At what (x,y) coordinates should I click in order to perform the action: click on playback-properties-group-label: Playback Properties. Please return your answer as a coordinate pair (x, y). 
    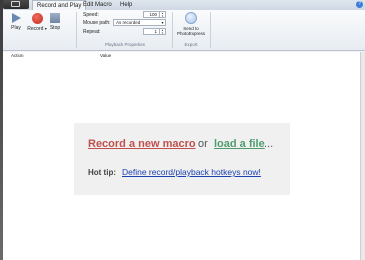
    Looking at the image, I should click on (125, 44).